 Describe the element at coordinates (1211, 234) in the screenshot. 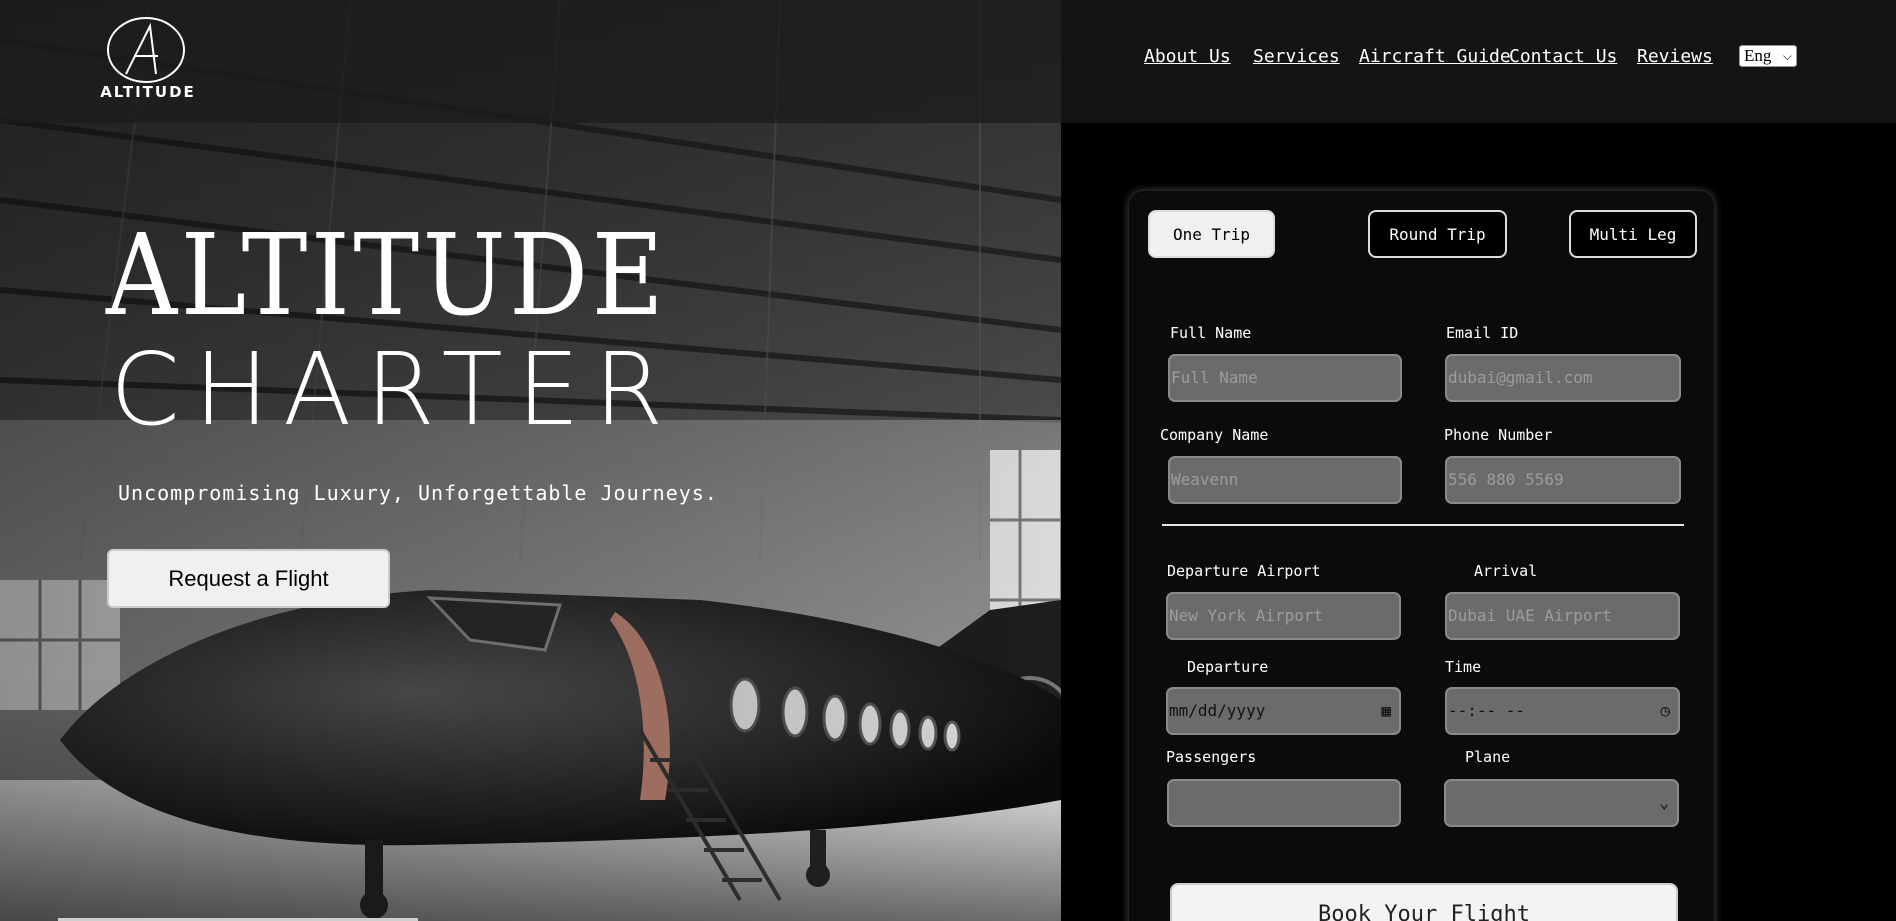

I see `tab-one-trip: One Trip` at that location.